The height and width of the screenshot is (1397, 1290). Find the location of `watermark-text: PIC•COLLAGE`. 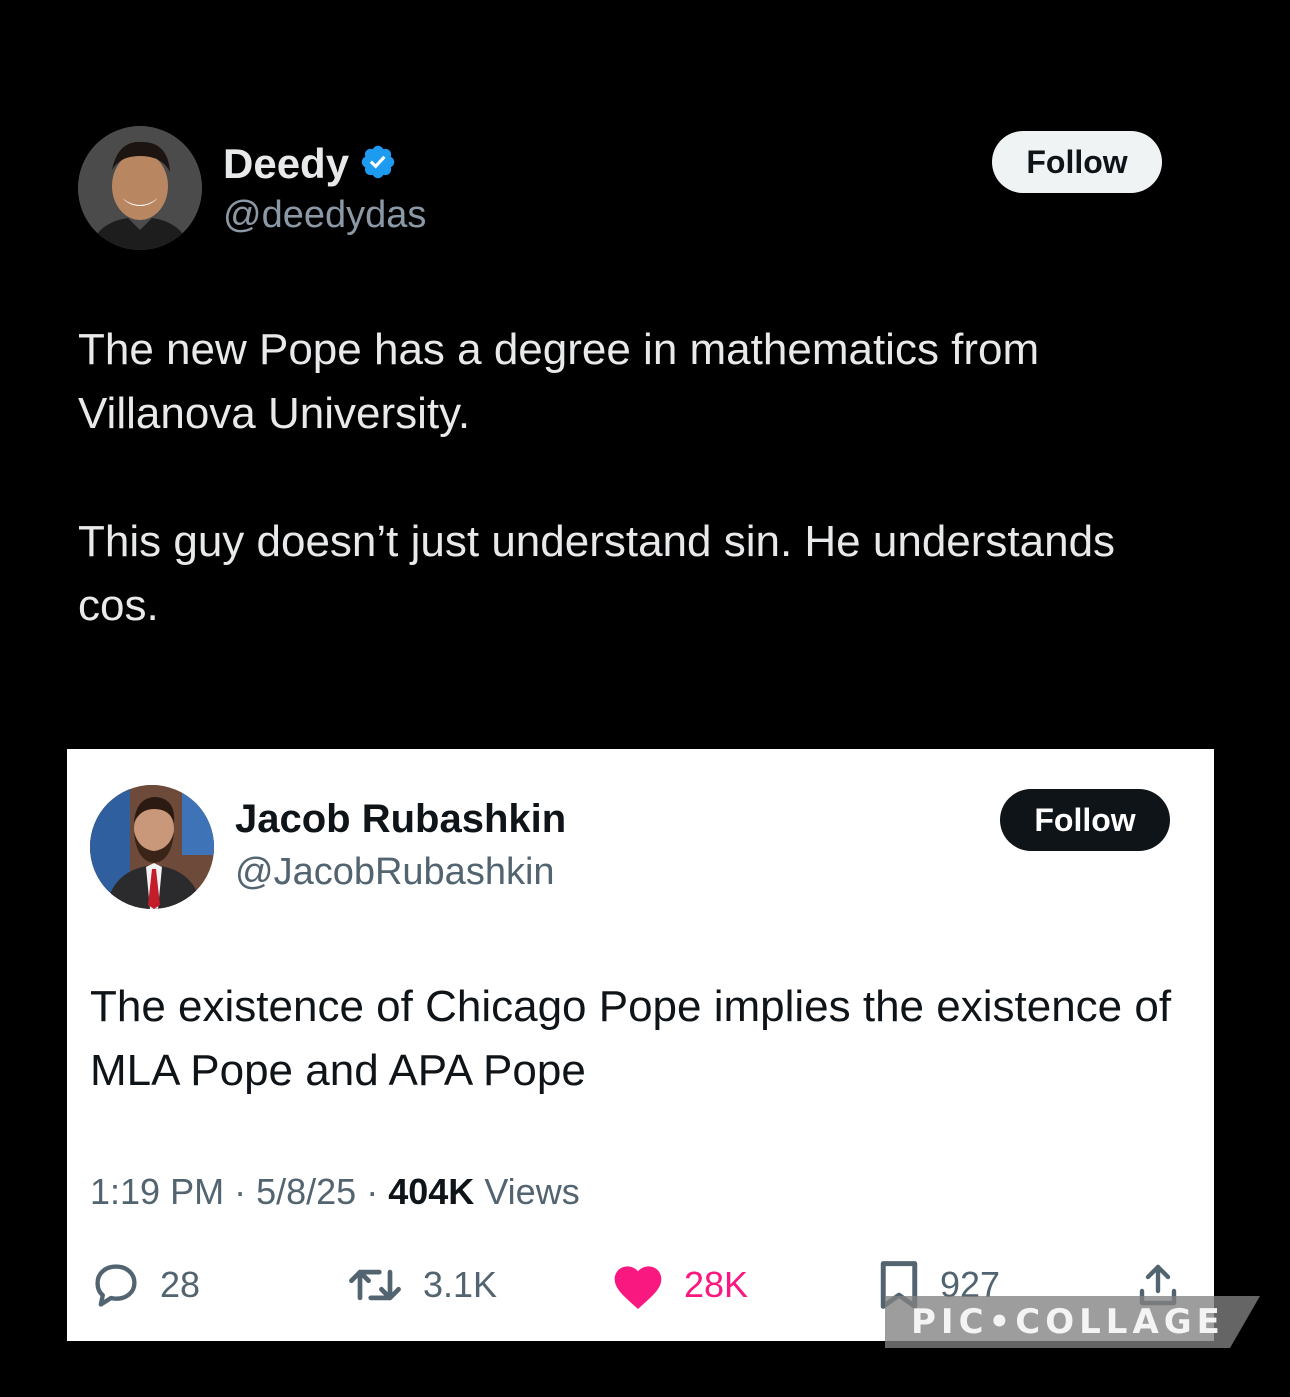

watermark-text: PIC•COLLAGE is located at coordinates (1068, 1322).